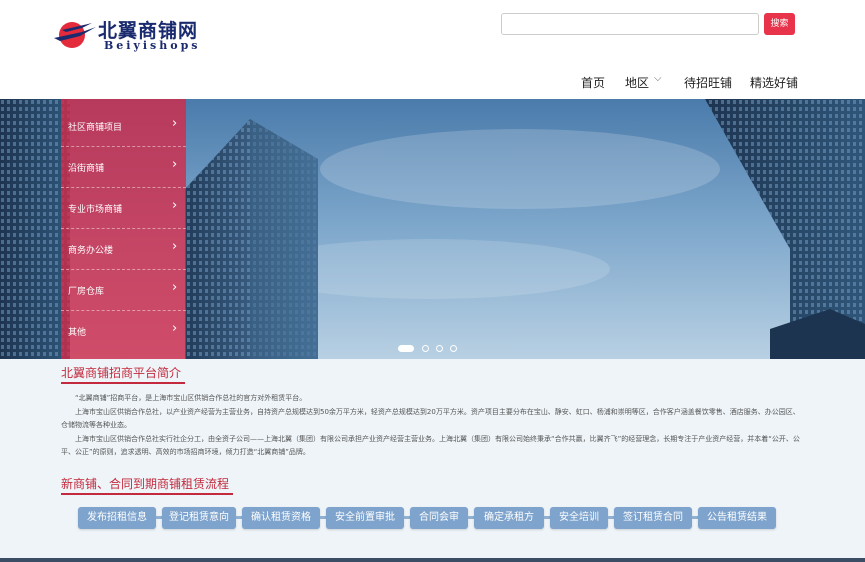  I want to click on logo-subtitle: Beiyishops, so click(152, 45).